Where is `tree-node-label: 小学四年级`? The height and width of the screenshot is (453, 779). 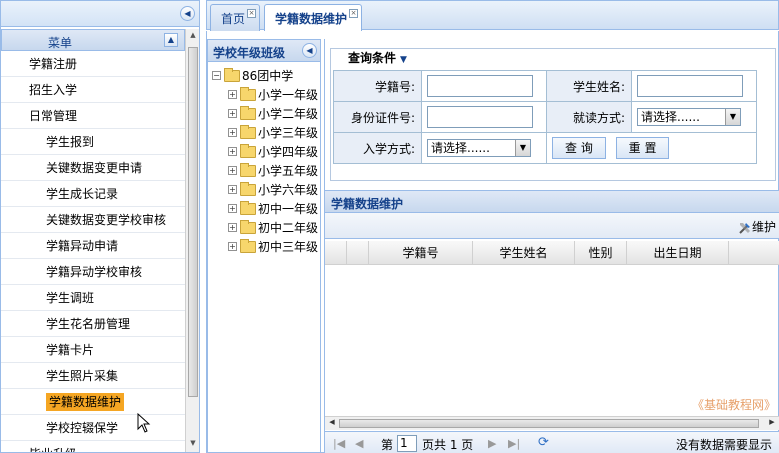
tree-node-label: 小学四年级 is located at coordinates (288, 152).